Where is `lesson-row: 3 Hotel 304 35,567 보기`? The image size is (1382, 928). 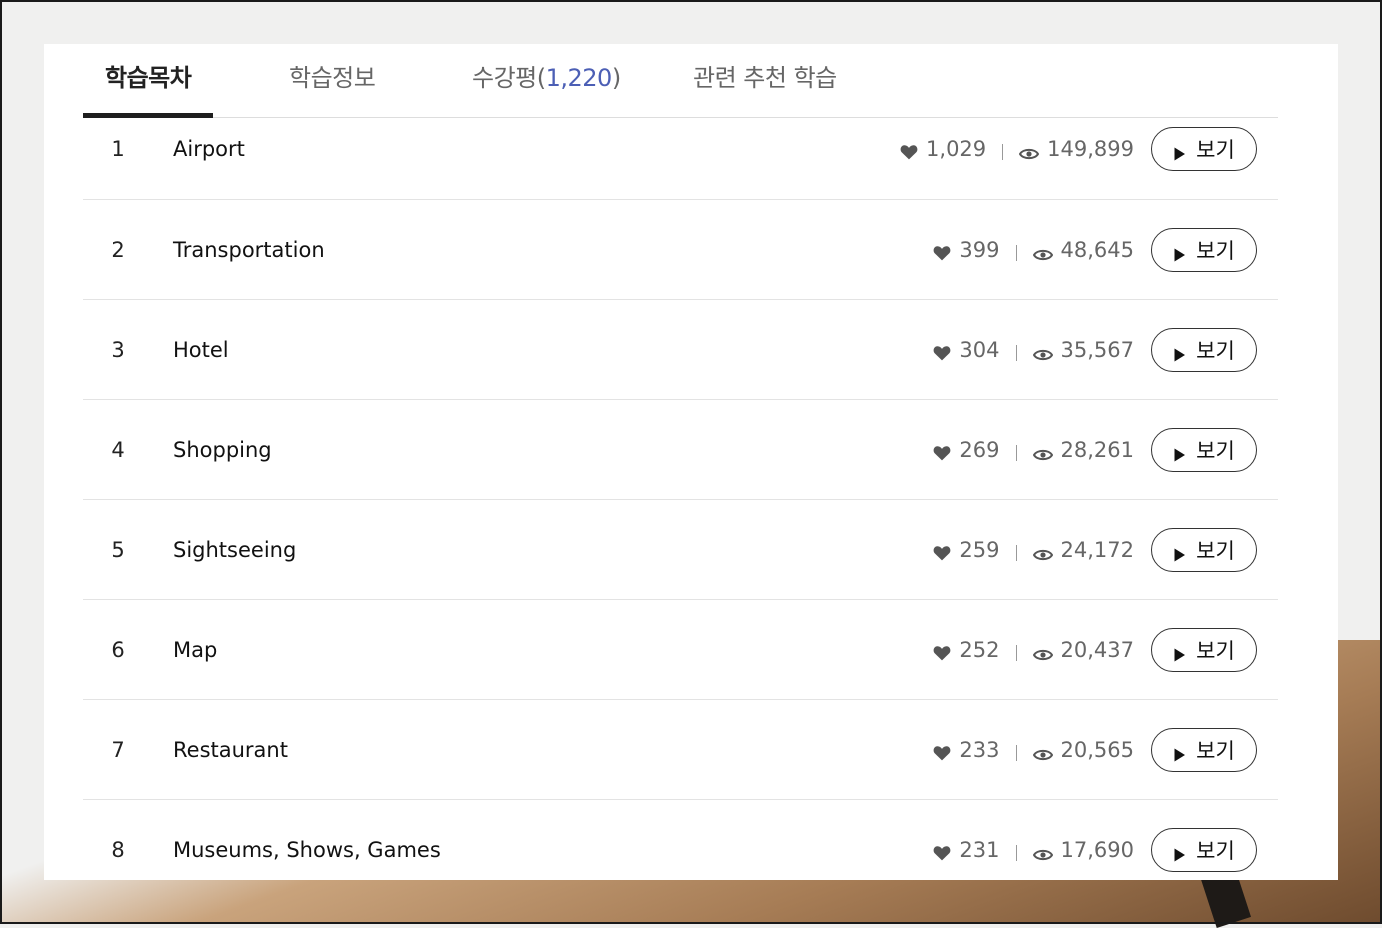
lesson-row: 3 Hotel 304 35,567 보기 is located at coordinates (680, 350).